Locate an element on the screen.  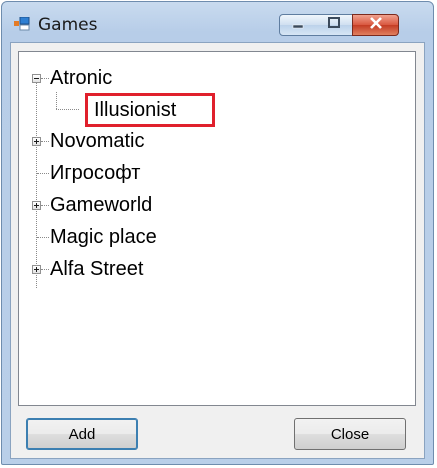
minimize-icon is located at coordinates (298, 25).